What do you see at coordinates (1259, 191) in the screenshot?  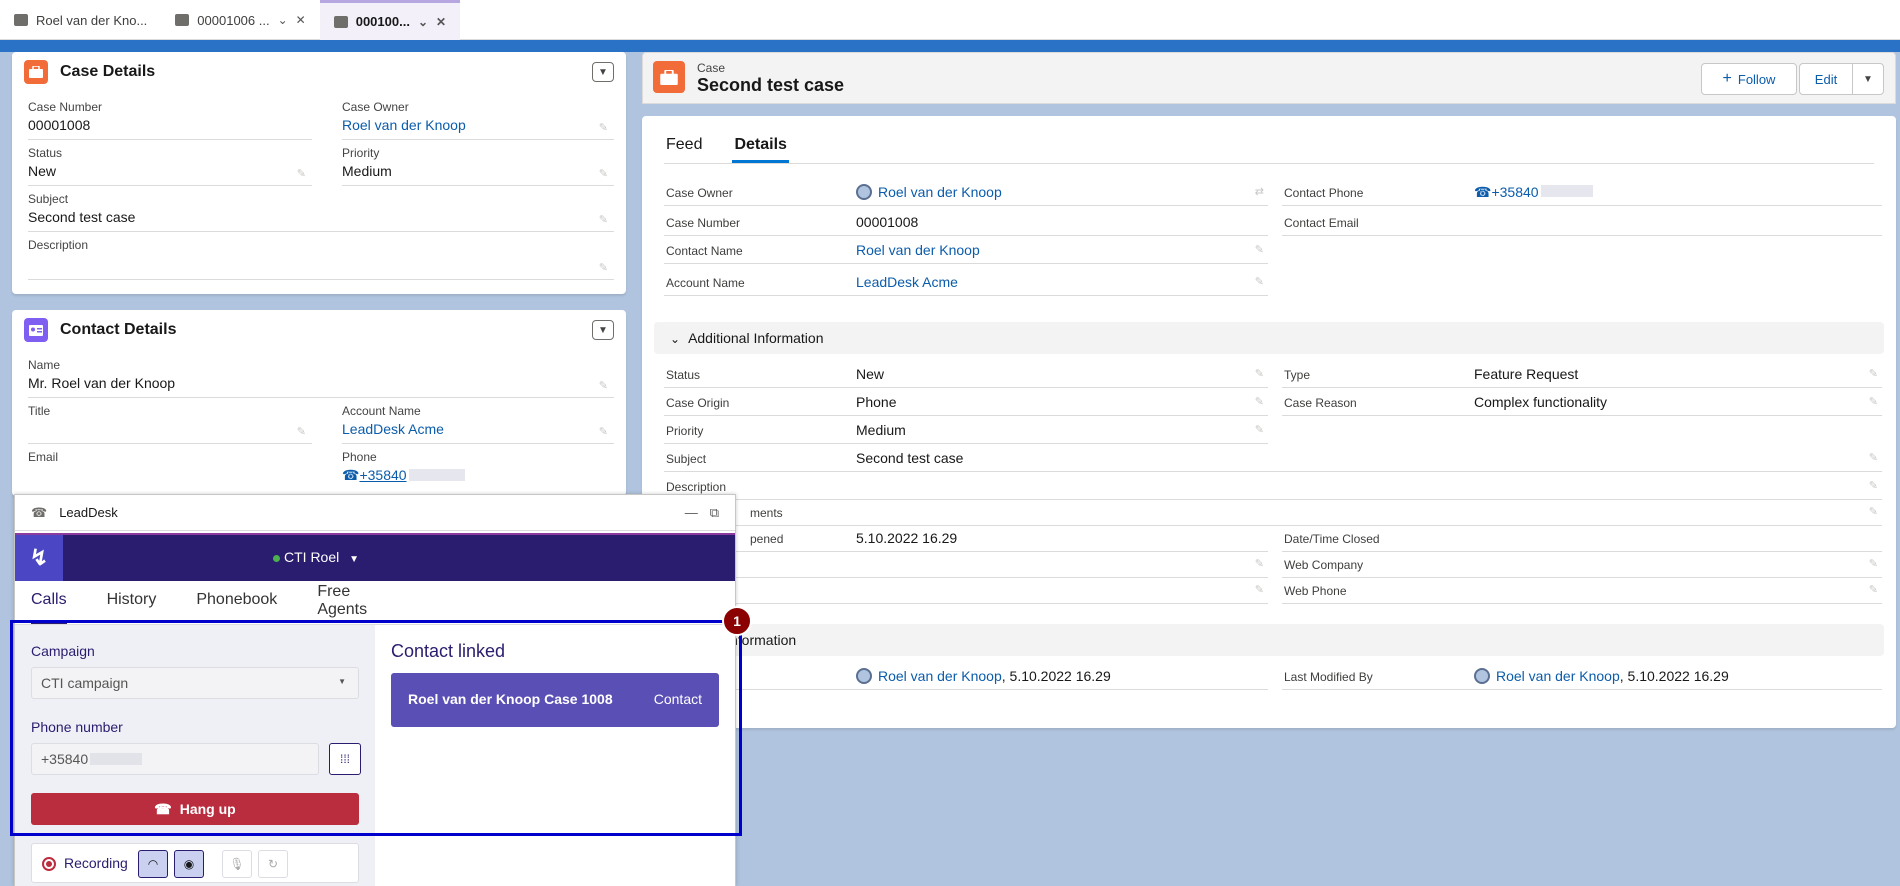 I see `change-owner-icon: ⇄` at bounding box center [1259, 191].